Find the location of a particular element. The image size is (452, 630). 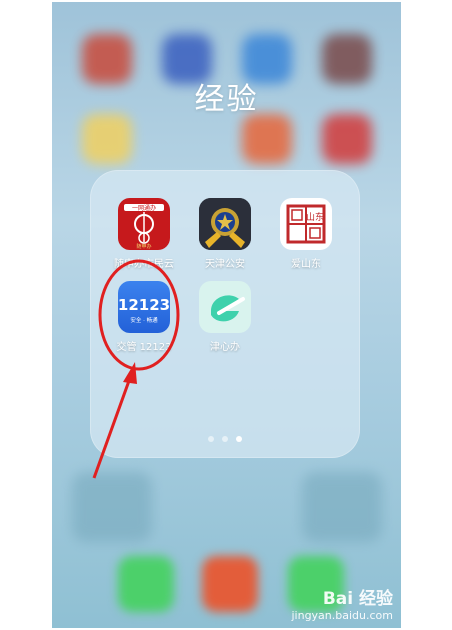

annotation-overlay is located at coordinates (136, 369).